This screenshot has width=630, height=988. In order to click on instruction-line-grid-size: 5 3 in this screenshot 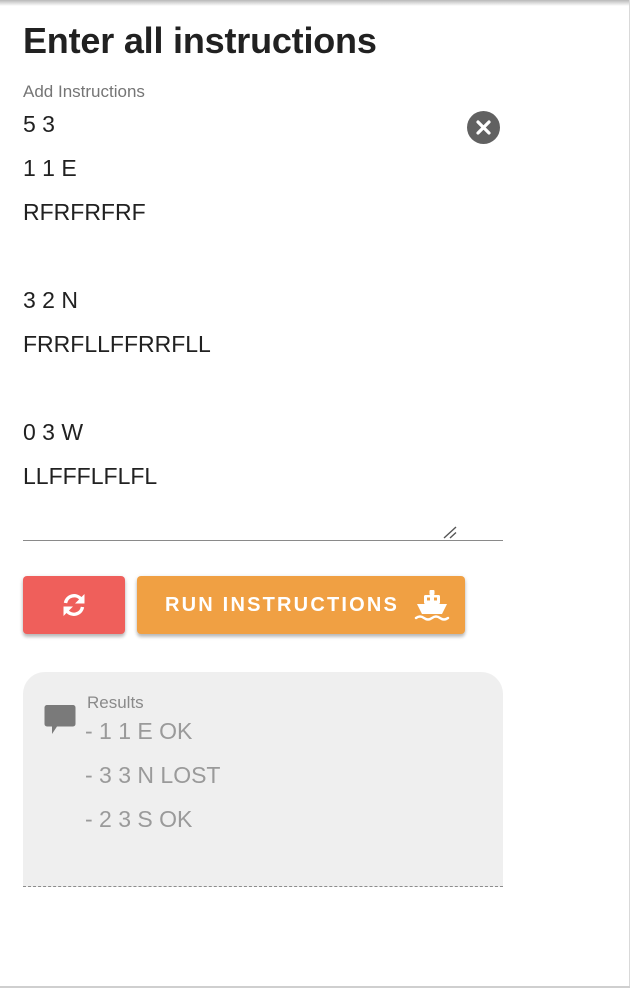, I will do `click(39, 124)`.